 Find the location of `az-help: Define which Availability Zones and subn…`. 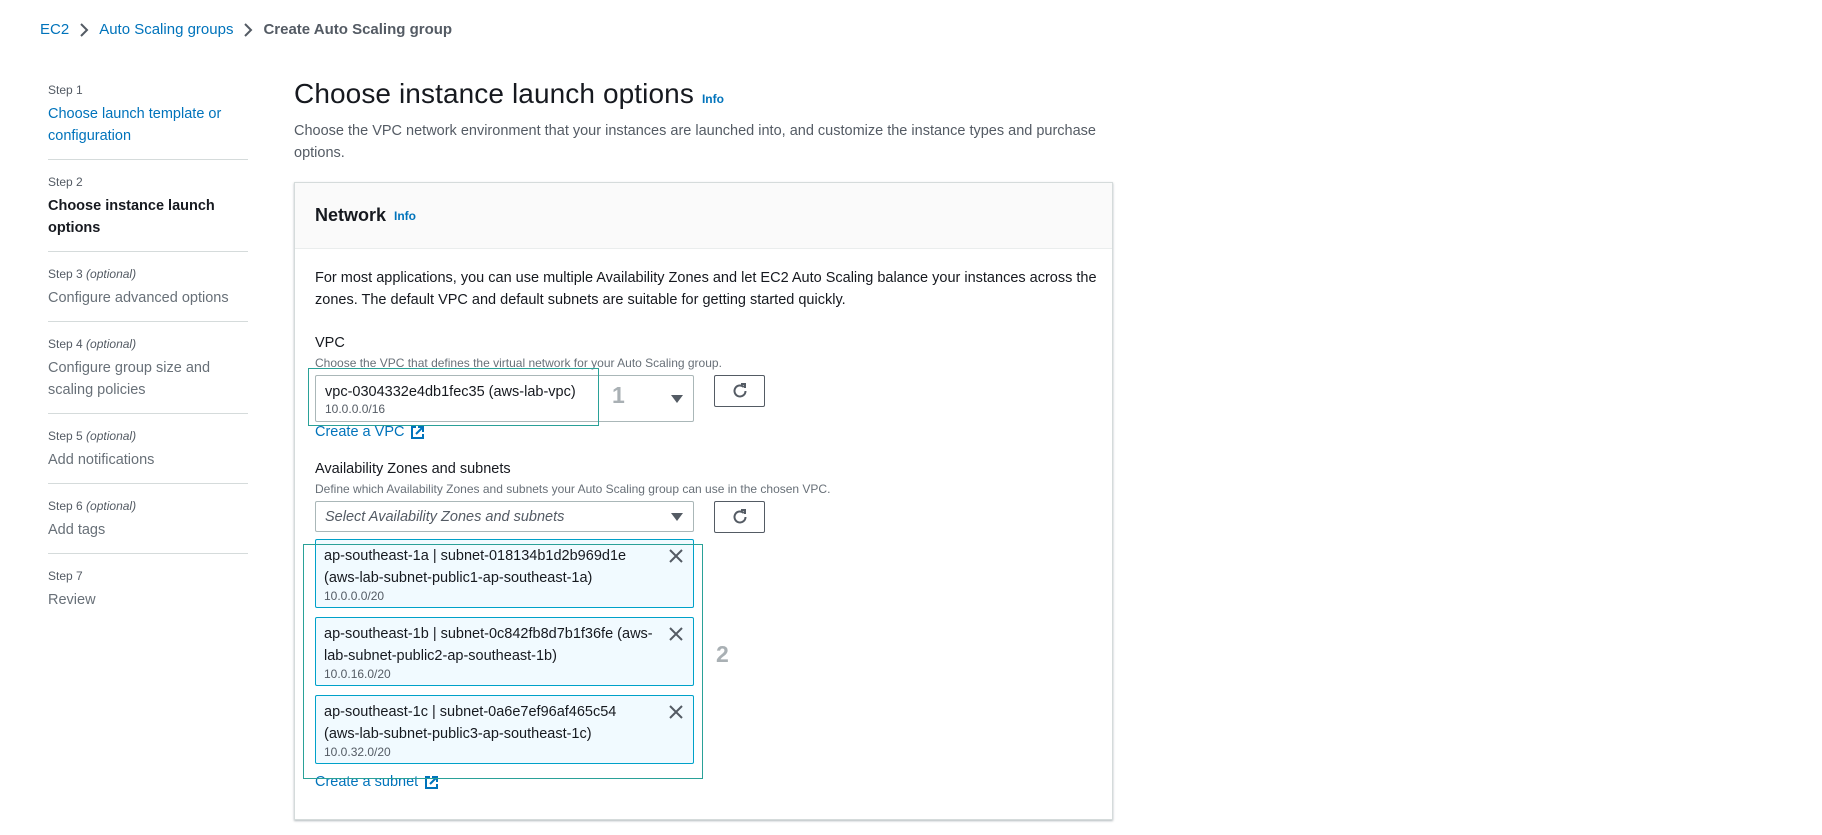

az-help: Define which Availability Zones and subn… is located at coordinates (573, 489).